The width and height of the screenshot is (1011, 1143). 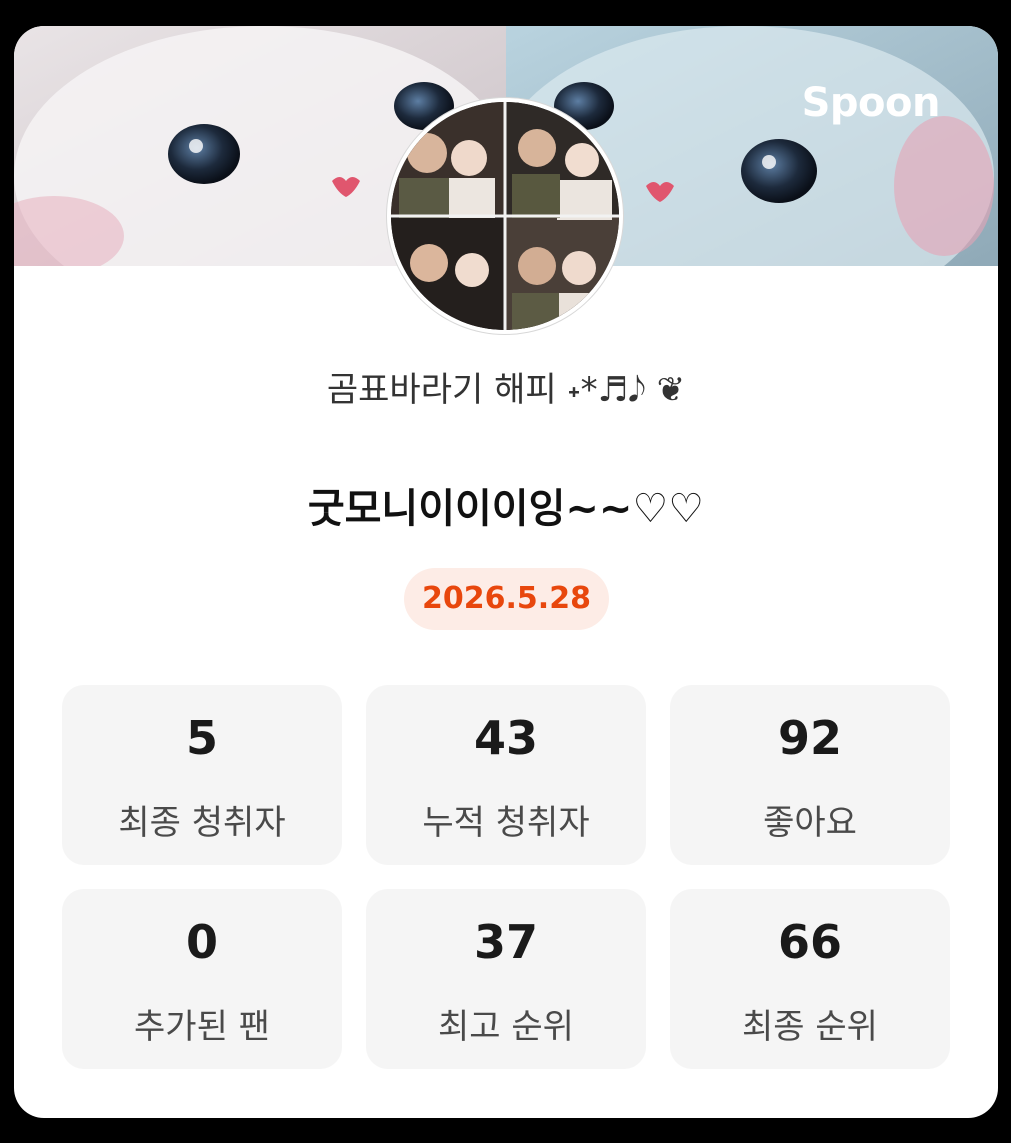 I want to click on stat-final-listeners: 5 최종 청취자, so click(x=202, y=775).